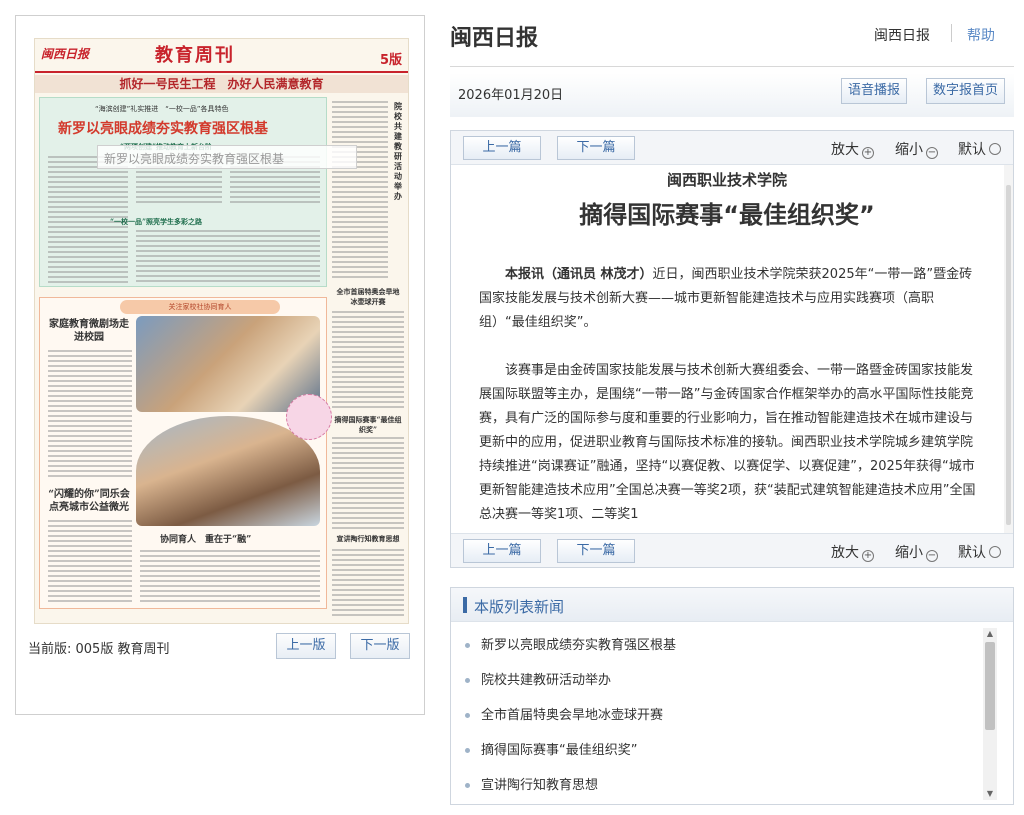 The image size is (1024, 815). I want to click on article-scrollbar, so click(1008, 349).